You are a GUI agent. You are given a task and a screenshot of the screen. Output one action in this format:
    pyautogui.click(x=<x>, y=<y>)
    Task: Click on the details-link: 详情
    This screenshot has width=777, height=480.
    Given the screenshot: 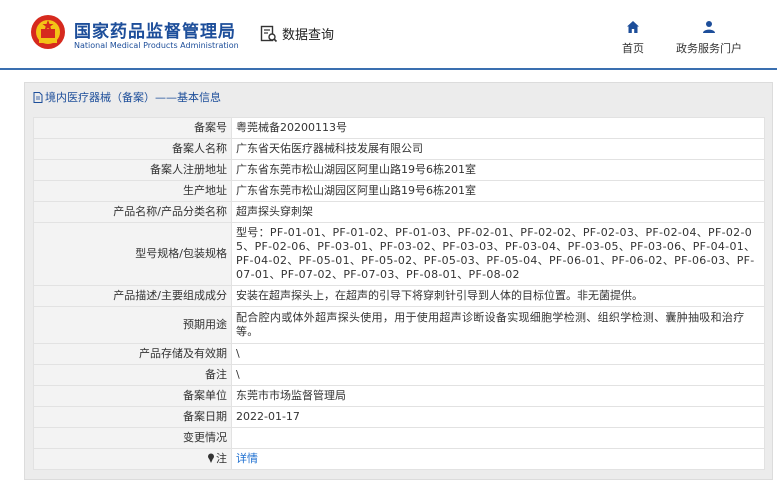 What is the action you would take?
    pyautogui.click(x=247, y=458)
    